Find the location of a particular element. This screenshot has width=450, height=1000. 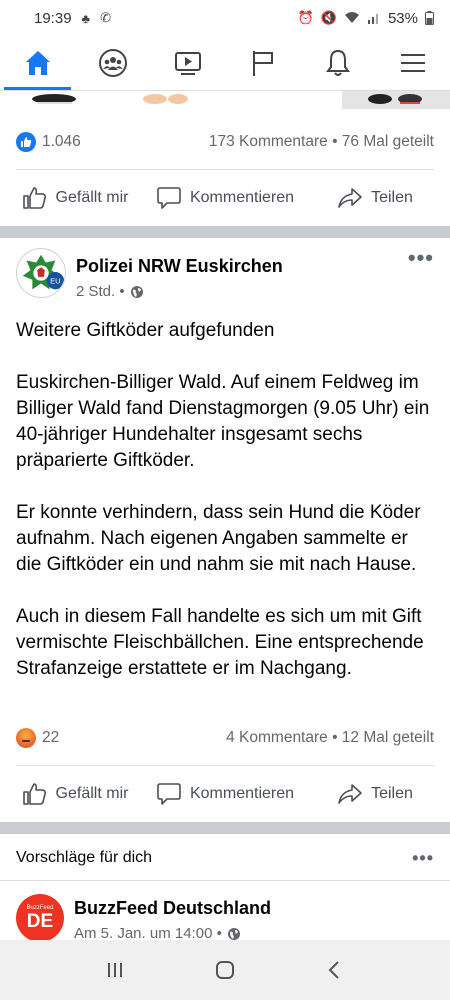

feet-image is located at coordinates (165, 99).